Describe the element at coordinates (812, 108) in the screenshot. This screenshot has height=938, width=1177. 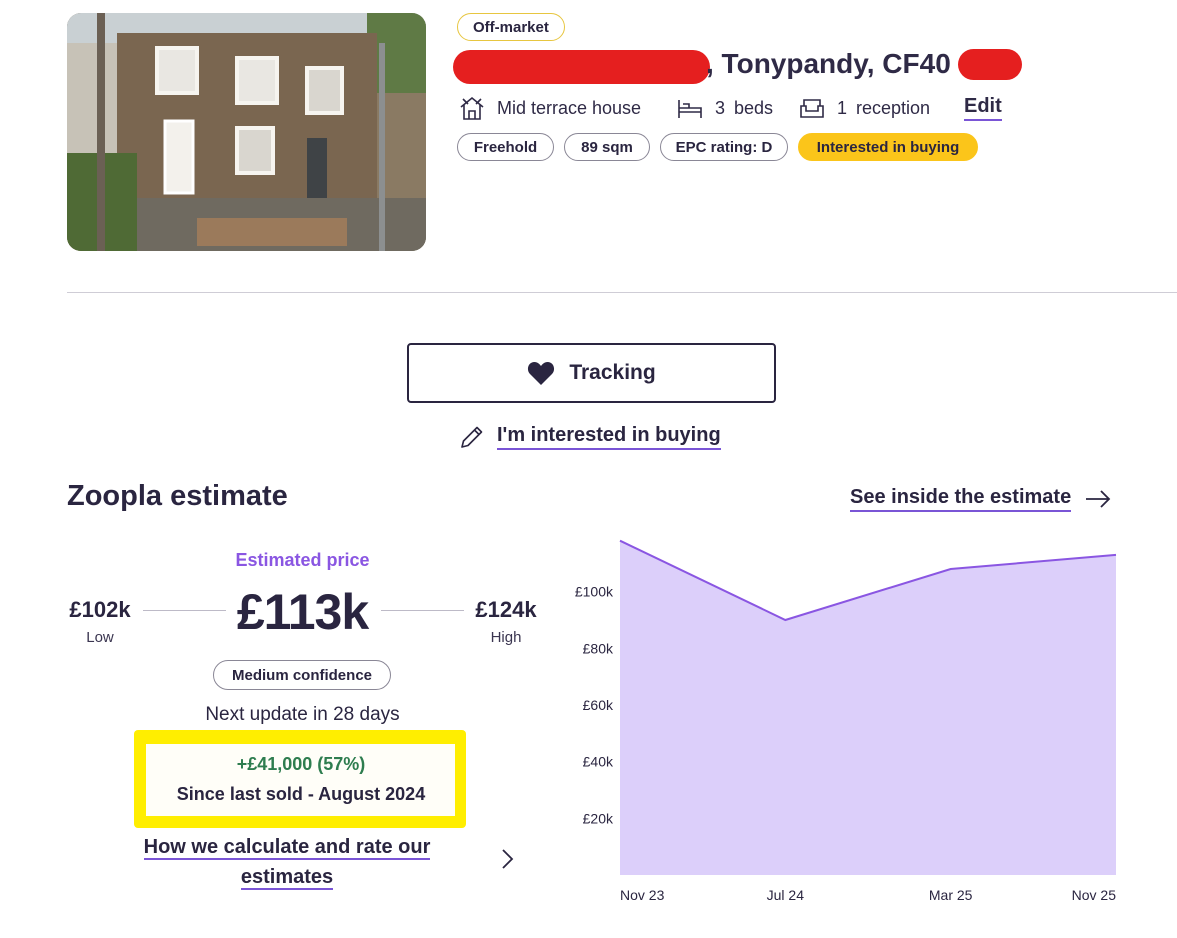
I see `sofa-icon` at that location.